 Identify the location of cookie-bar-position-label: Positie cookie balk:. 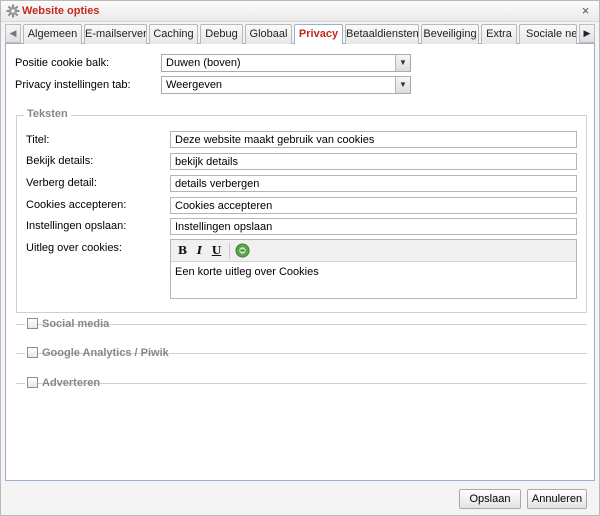
(62, 63).